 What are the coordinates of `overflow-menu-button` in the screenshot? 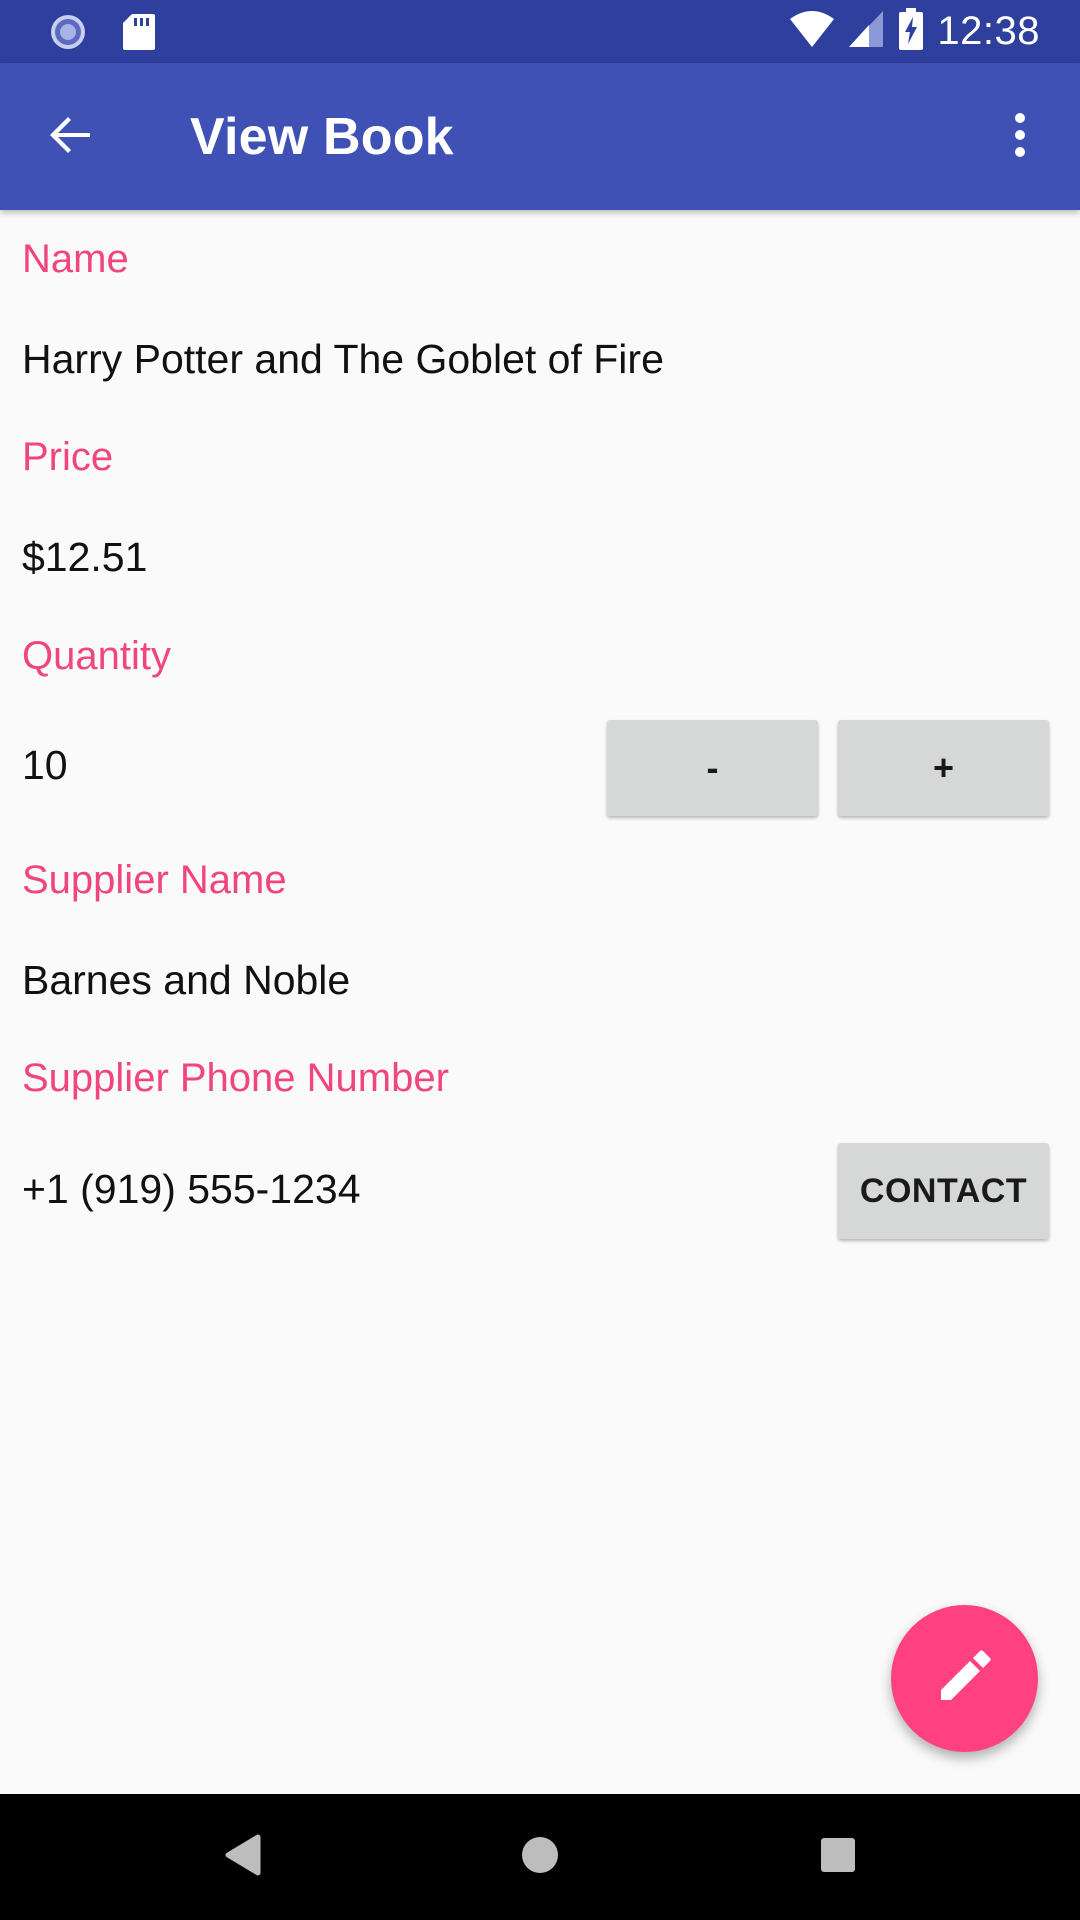 It's located at (1020, 137).